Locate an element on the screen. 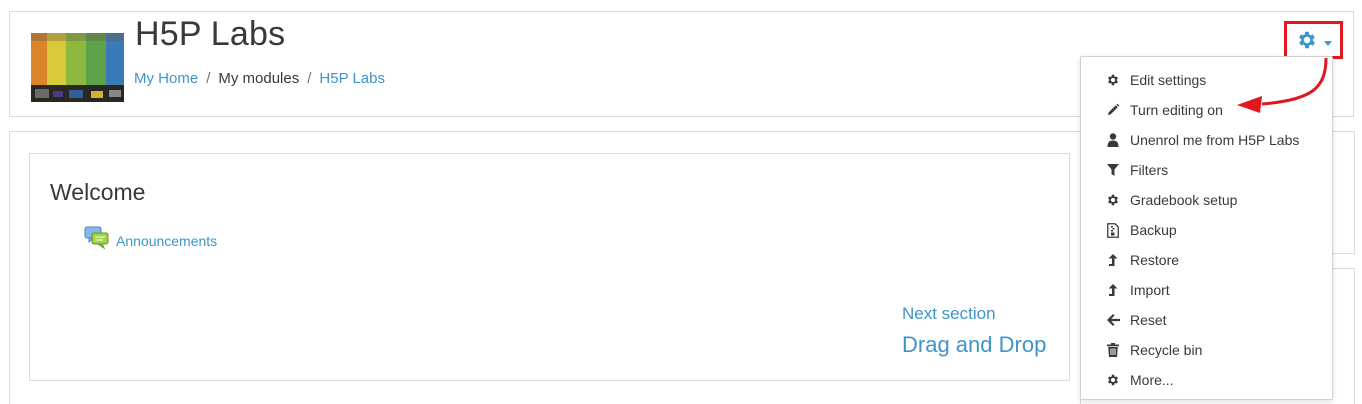  breadcrumb: My Home / My modules / H5P Labs is located at coordinates (259, 78).